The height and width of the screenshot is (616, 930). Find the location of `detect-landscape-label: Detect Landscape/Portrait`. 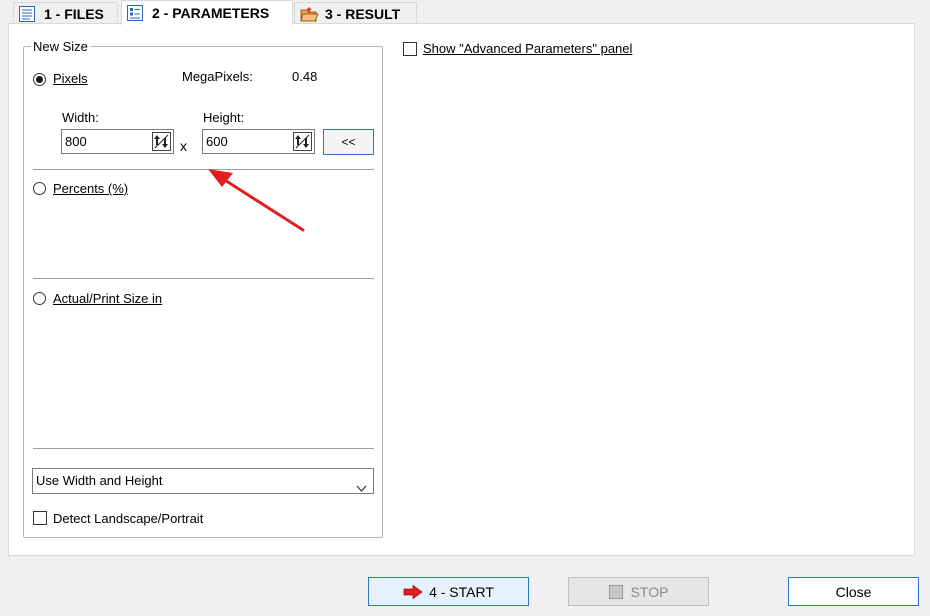

detect-landscape-label: Detect Landscape/Portrait is located at coordinates (128, 518).